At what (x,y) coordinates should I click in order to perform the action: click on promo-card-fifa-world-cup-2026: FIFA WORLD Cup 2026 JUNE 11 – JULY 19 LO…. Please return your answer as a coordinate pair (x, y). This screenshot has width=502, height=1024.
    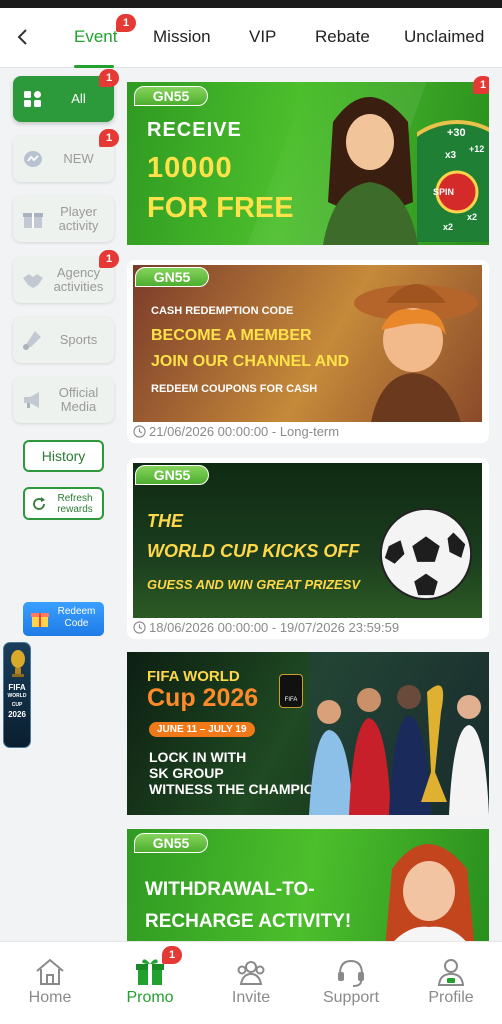
    Looking at the image, I should click on (308, 733).